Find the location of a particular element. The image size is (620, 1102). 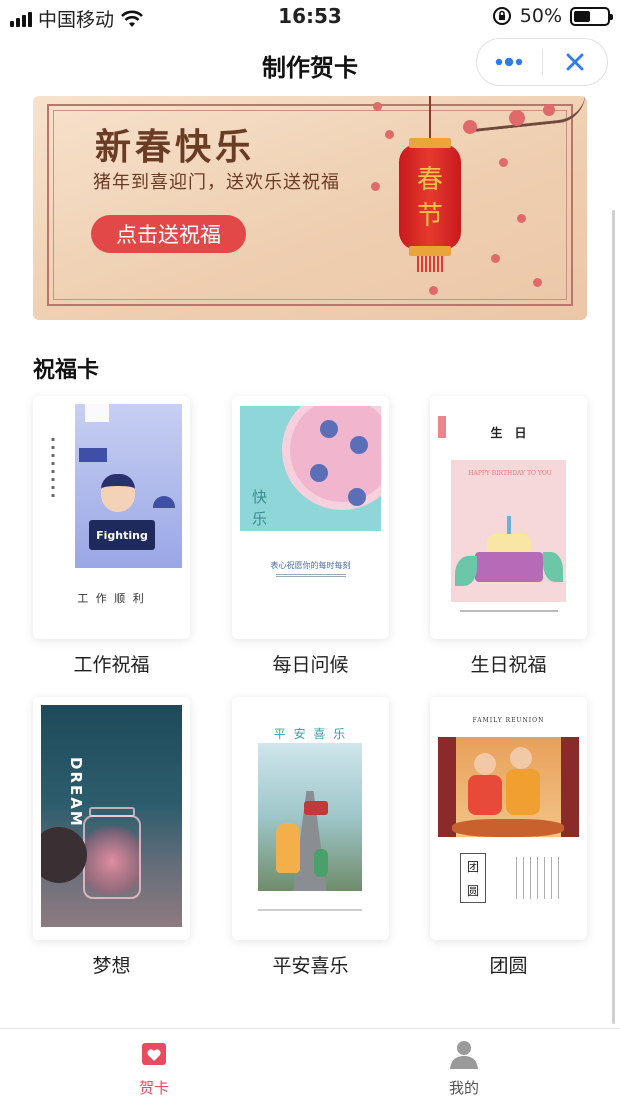

close-icon is located at coordinates (575, 62).